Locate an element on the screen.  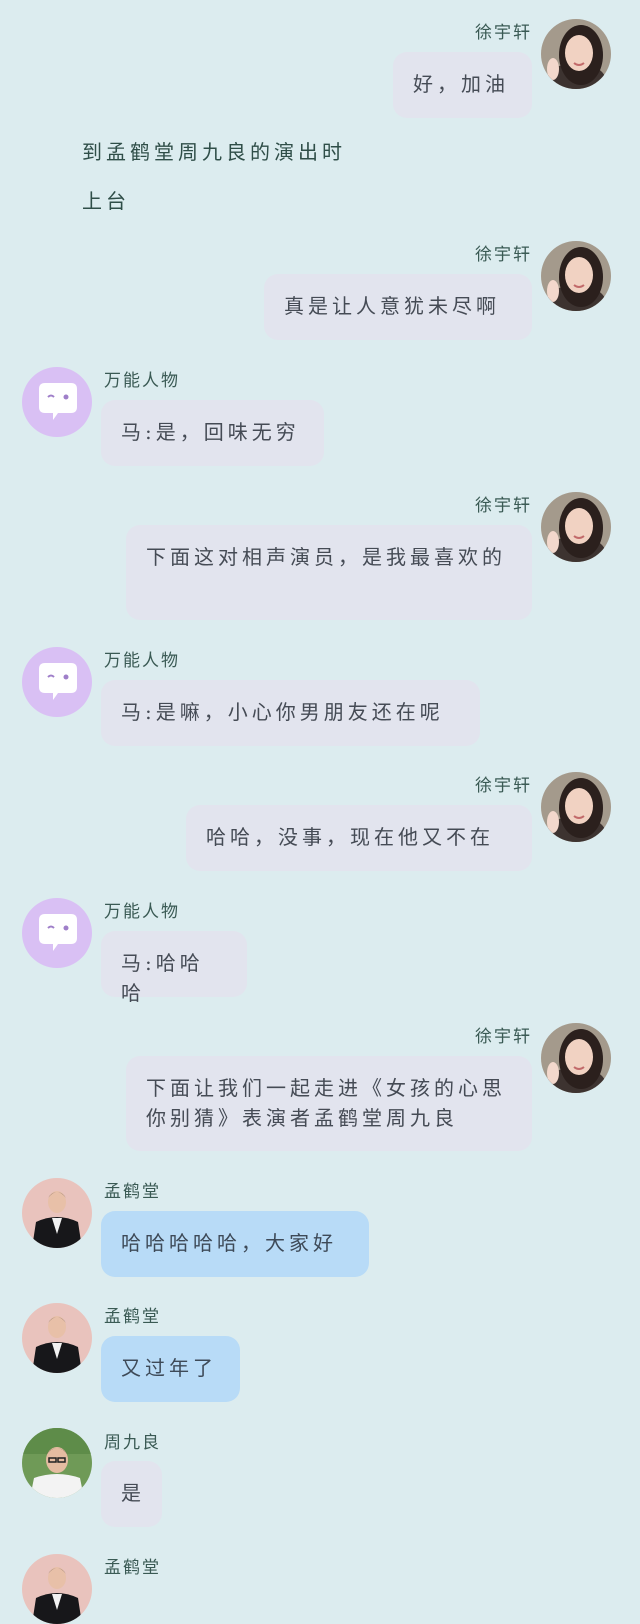
message-bubble: 下面这对相声演员，是我最喜欢的 is located at coordinates (329, 572).